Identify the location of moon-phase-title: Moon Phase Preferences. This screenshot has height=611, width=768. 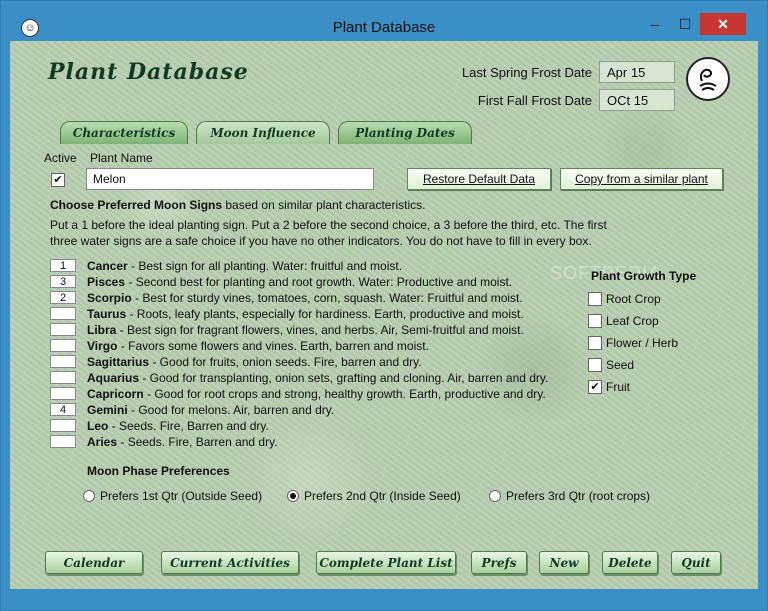
(158, 471).